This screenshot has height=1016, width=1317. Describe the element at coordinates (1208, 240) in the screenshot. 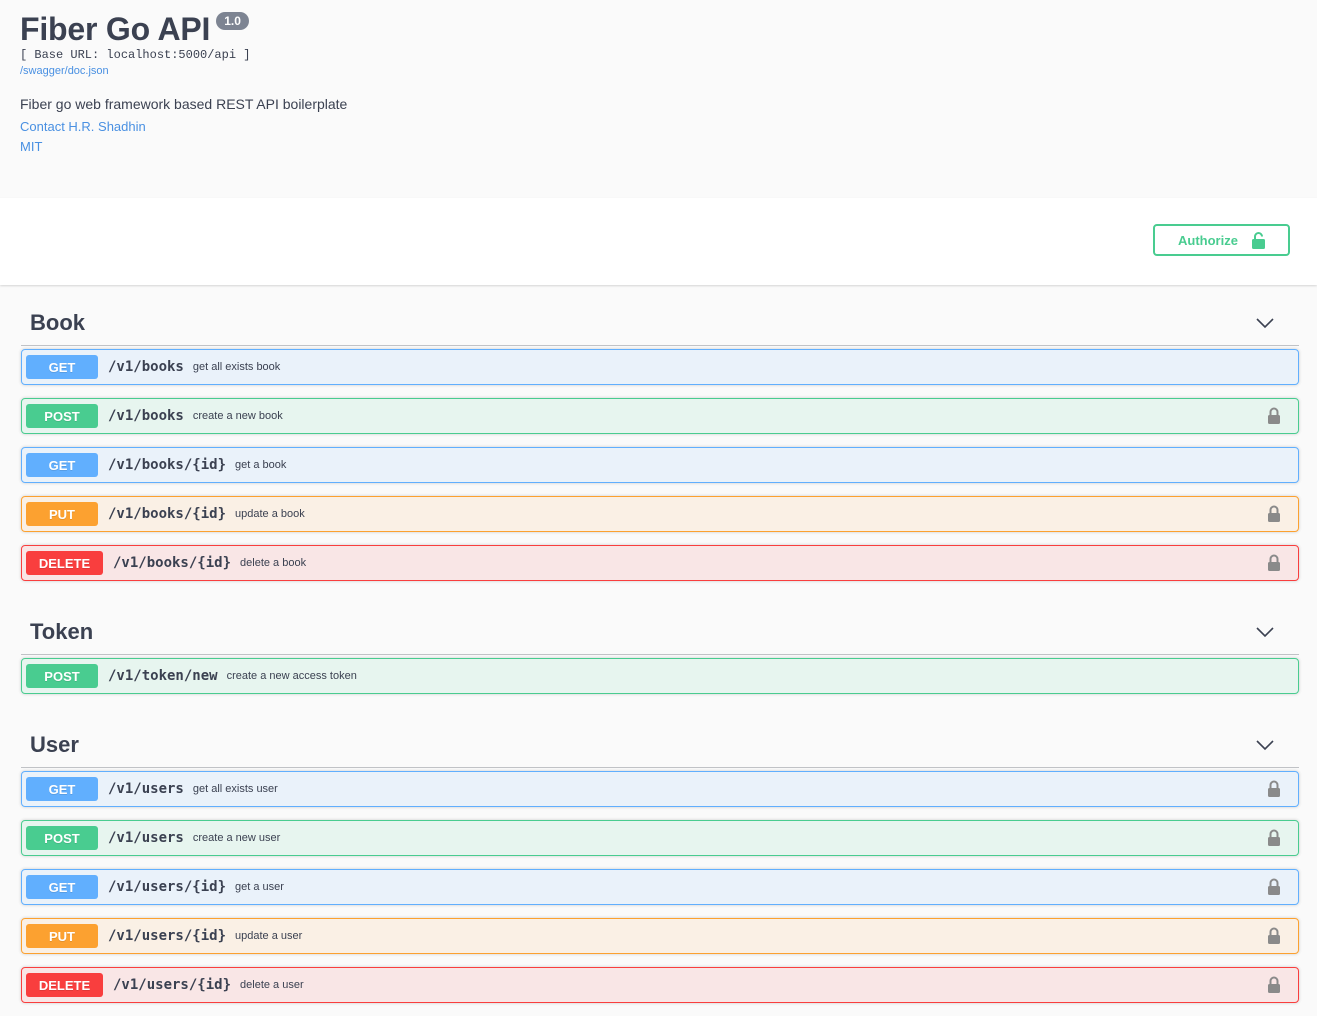

I see `authorize-label: Authorize` at that location.